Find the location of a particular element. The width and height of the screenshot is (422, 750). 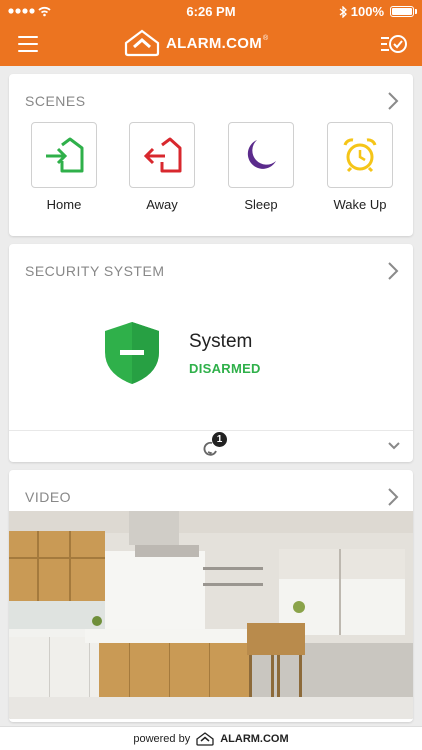

alarm-clock-icon is located at coordinates (360, 155).